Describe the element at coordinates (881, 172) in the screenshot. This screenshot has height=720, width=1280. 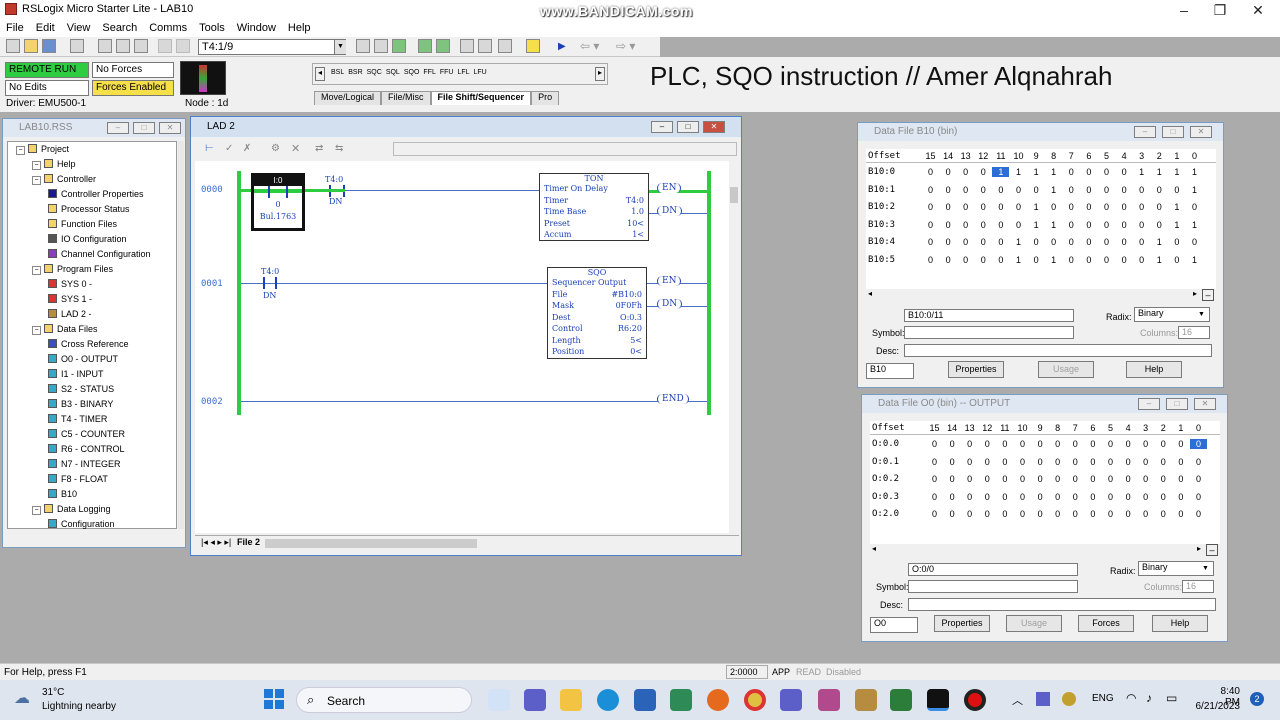
I see `row-offset: B10:0` at that location.